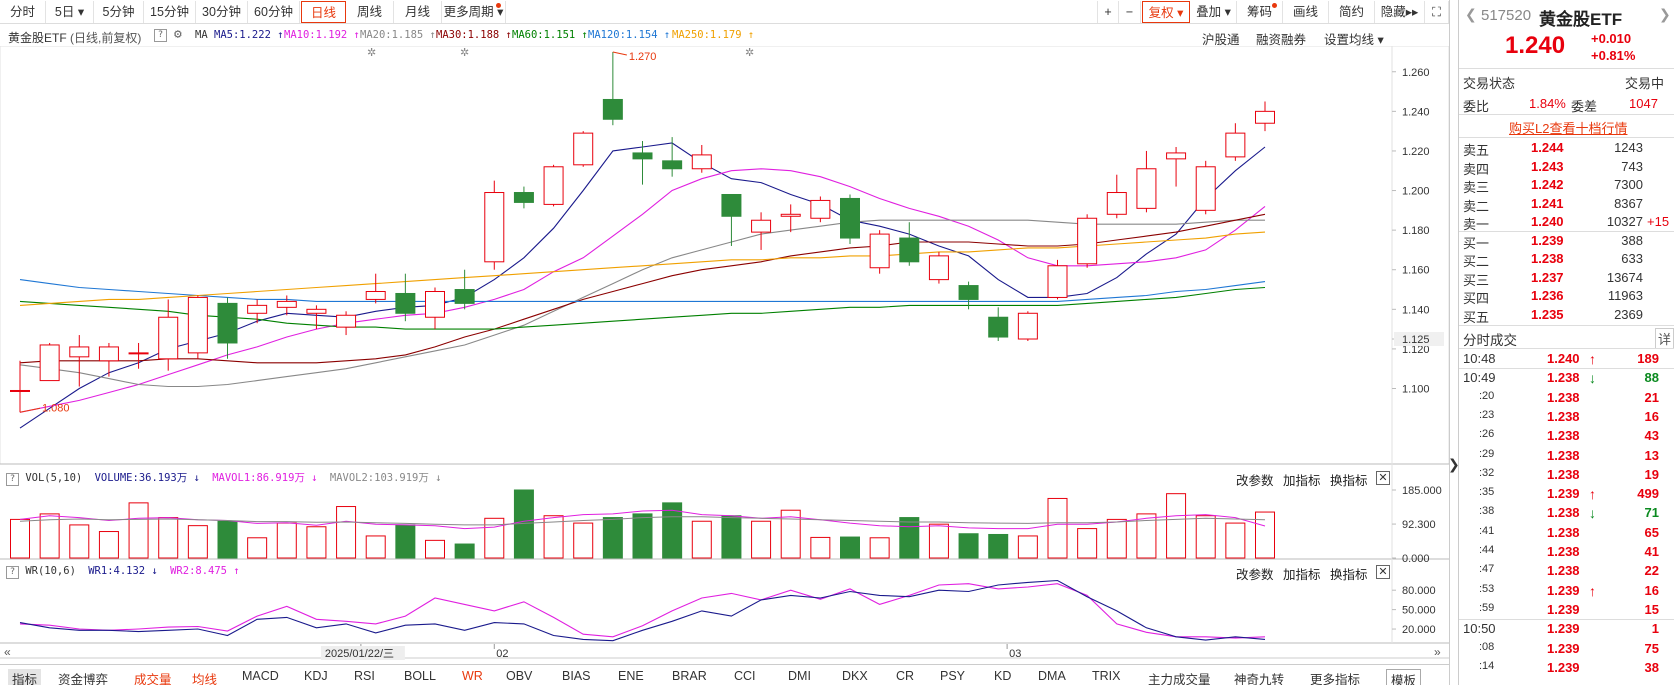 The width and height of the screenshot is (1674, 685). I want to click on vol-change-params-button: 改参数, so click(1255, 479).